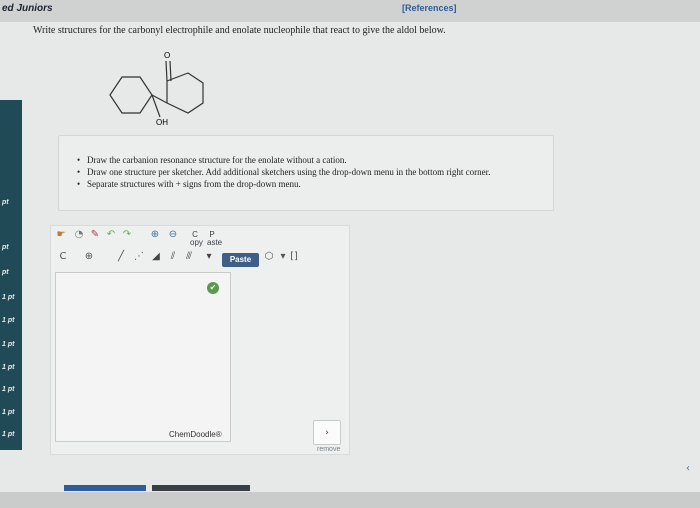 The image size is (700, 508). What do you see at coordinates (139, 257) in the screenshot?
I see `dashed-bond-icon: ⋰` at bounding box center [139, 257].